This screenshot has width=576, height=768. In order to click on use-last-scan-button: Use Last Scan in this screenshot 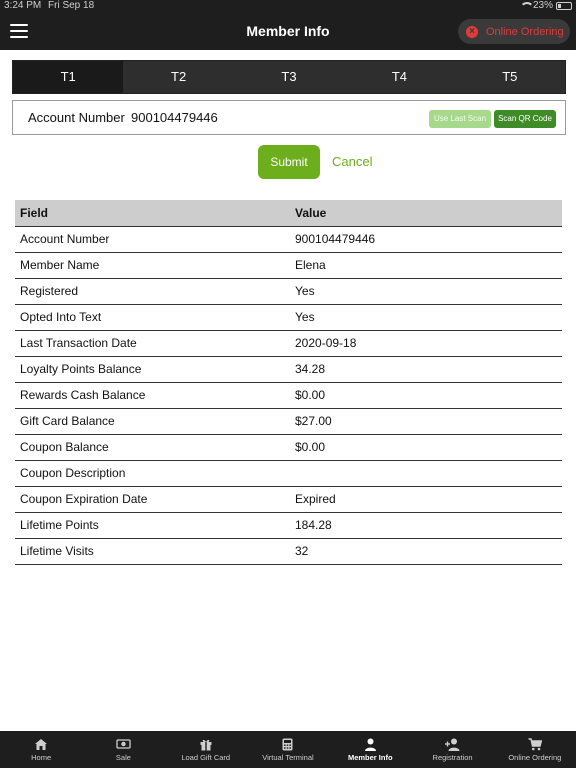, I will do `click(460, 119)`.